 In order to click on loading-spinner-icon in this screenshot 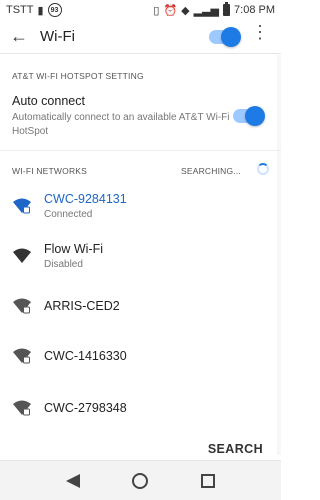, I will do `click(263, 169)`.